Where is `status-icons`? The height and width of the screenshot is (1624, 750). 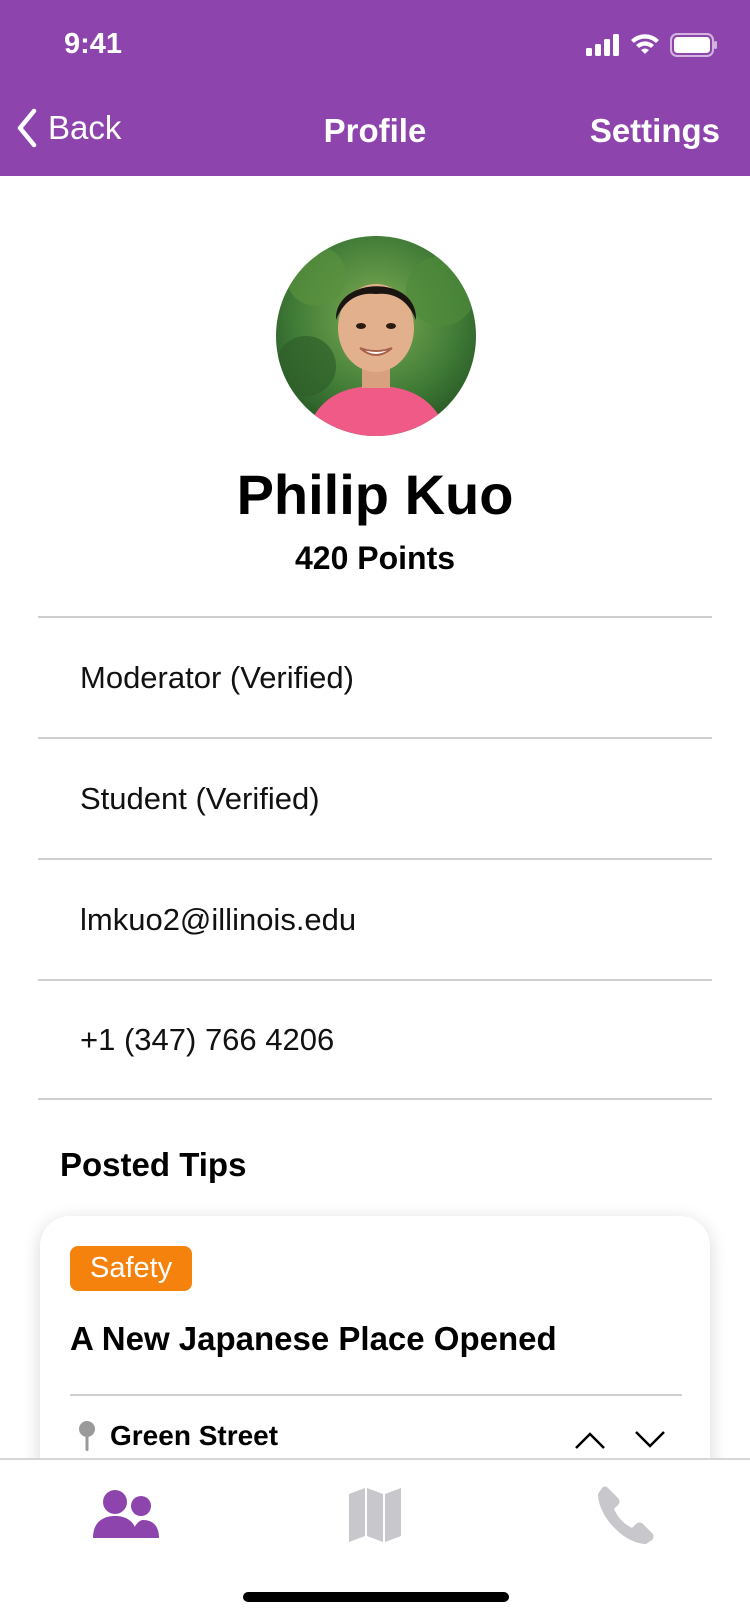 status-icons is located at coordinates (652, 45).